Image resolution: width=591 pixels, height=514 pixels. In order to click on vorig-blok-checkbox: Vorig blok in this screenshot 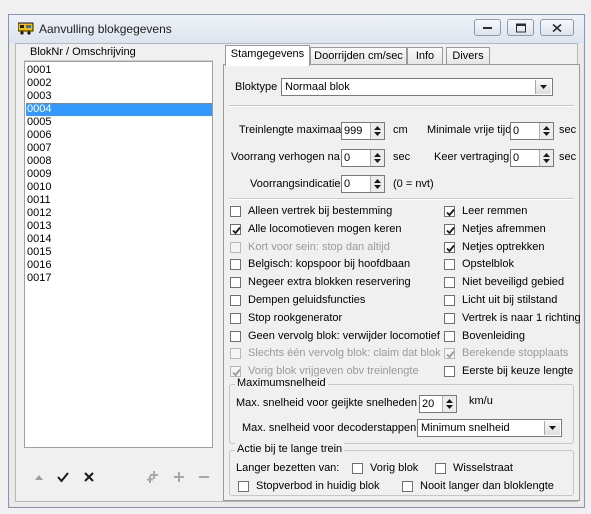, I will do `click(392, 469)`.